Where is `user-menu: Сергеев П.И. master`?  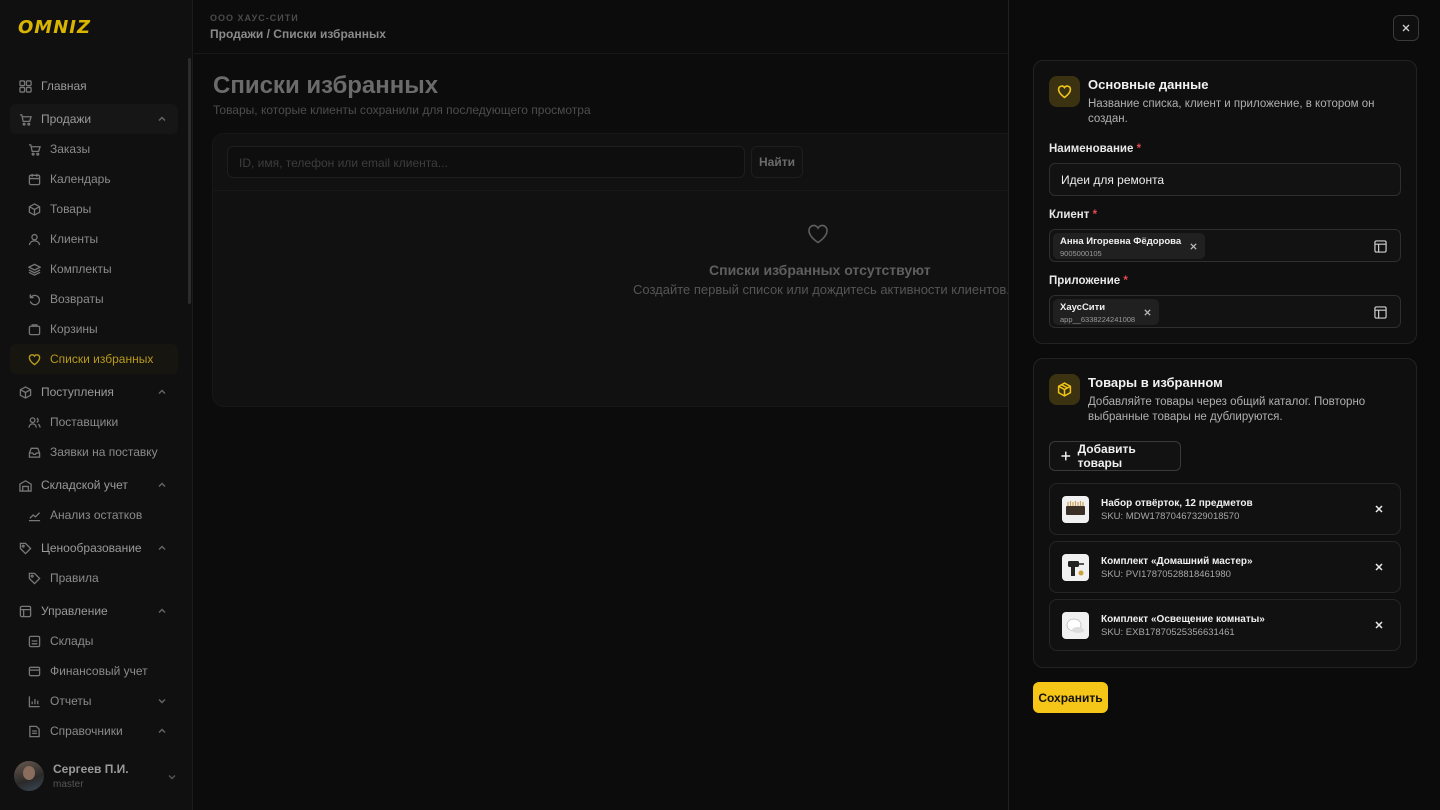
user-menu: Сергеев П.И. master is located at coordinates (99, 776).